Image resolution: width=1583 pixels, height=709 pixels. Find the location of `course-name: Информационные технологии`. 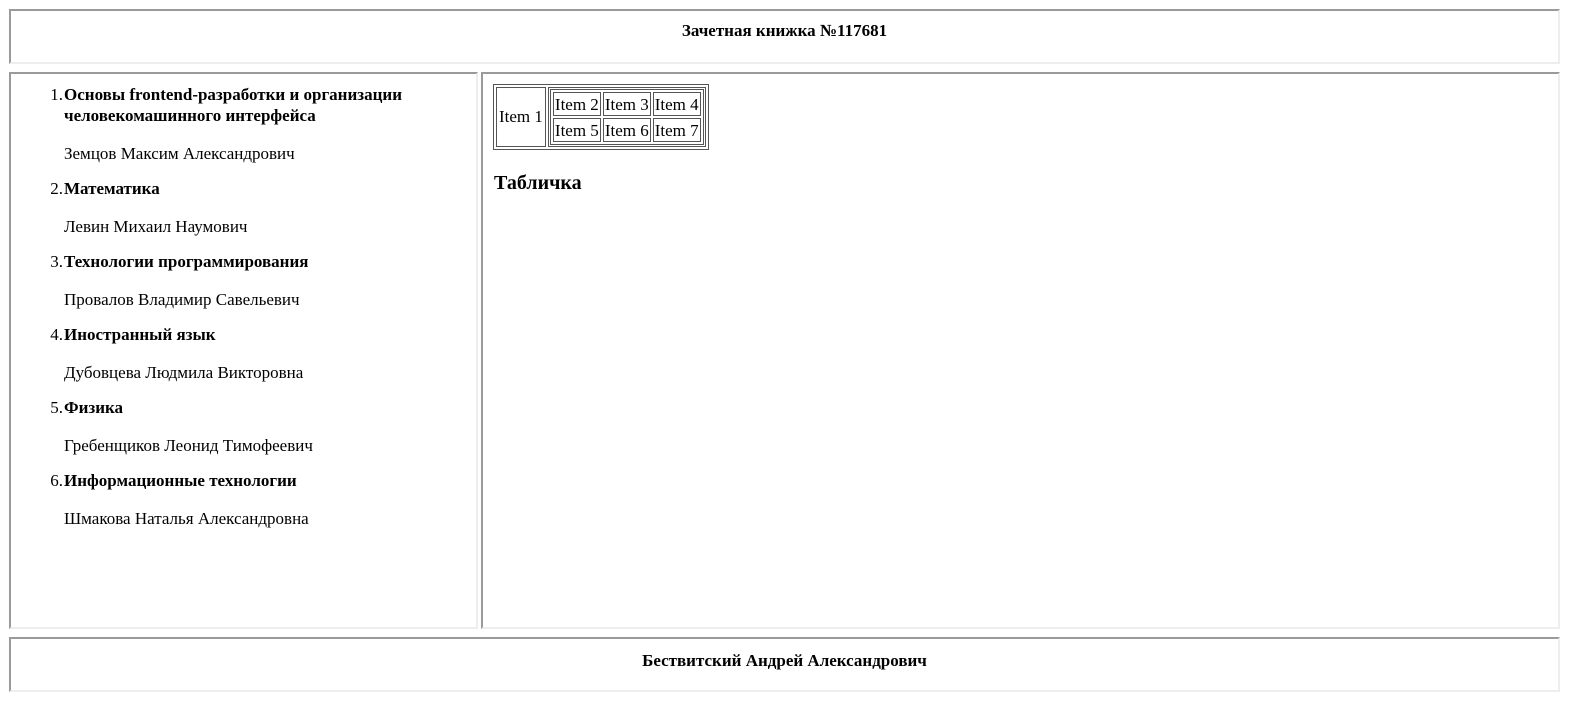

course-name: Информационные технологии is located at coordinates (180, 480).